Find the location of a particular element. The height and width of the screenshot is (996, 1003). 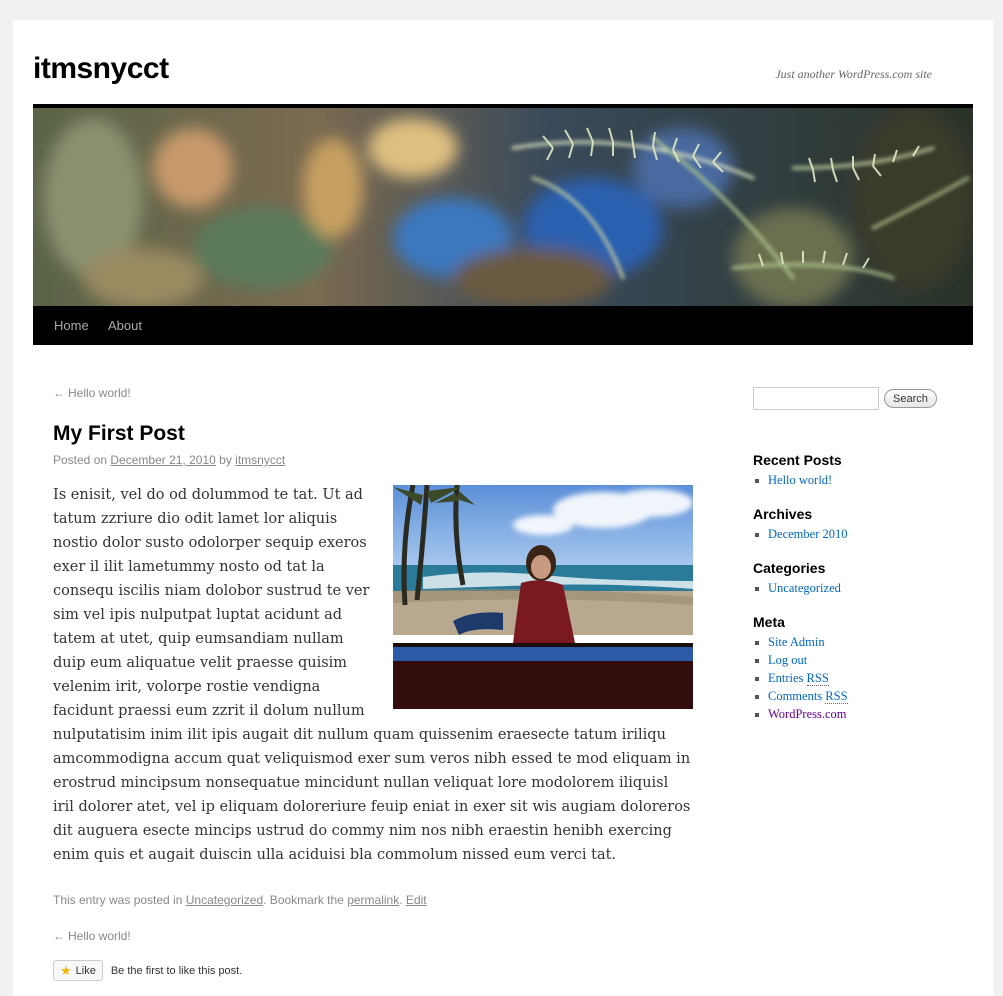

search-input is located at coordinates (816, 398).